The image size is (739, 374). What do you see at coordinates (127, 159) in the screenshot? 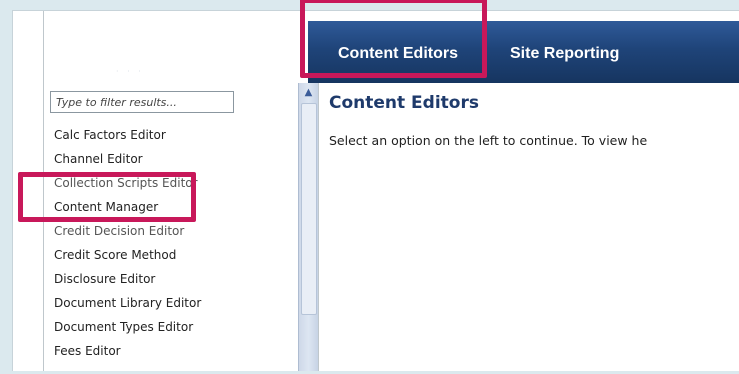
I see `sidebar-item-channel-editor: Channel Editor` at bounding box center [127, 159].